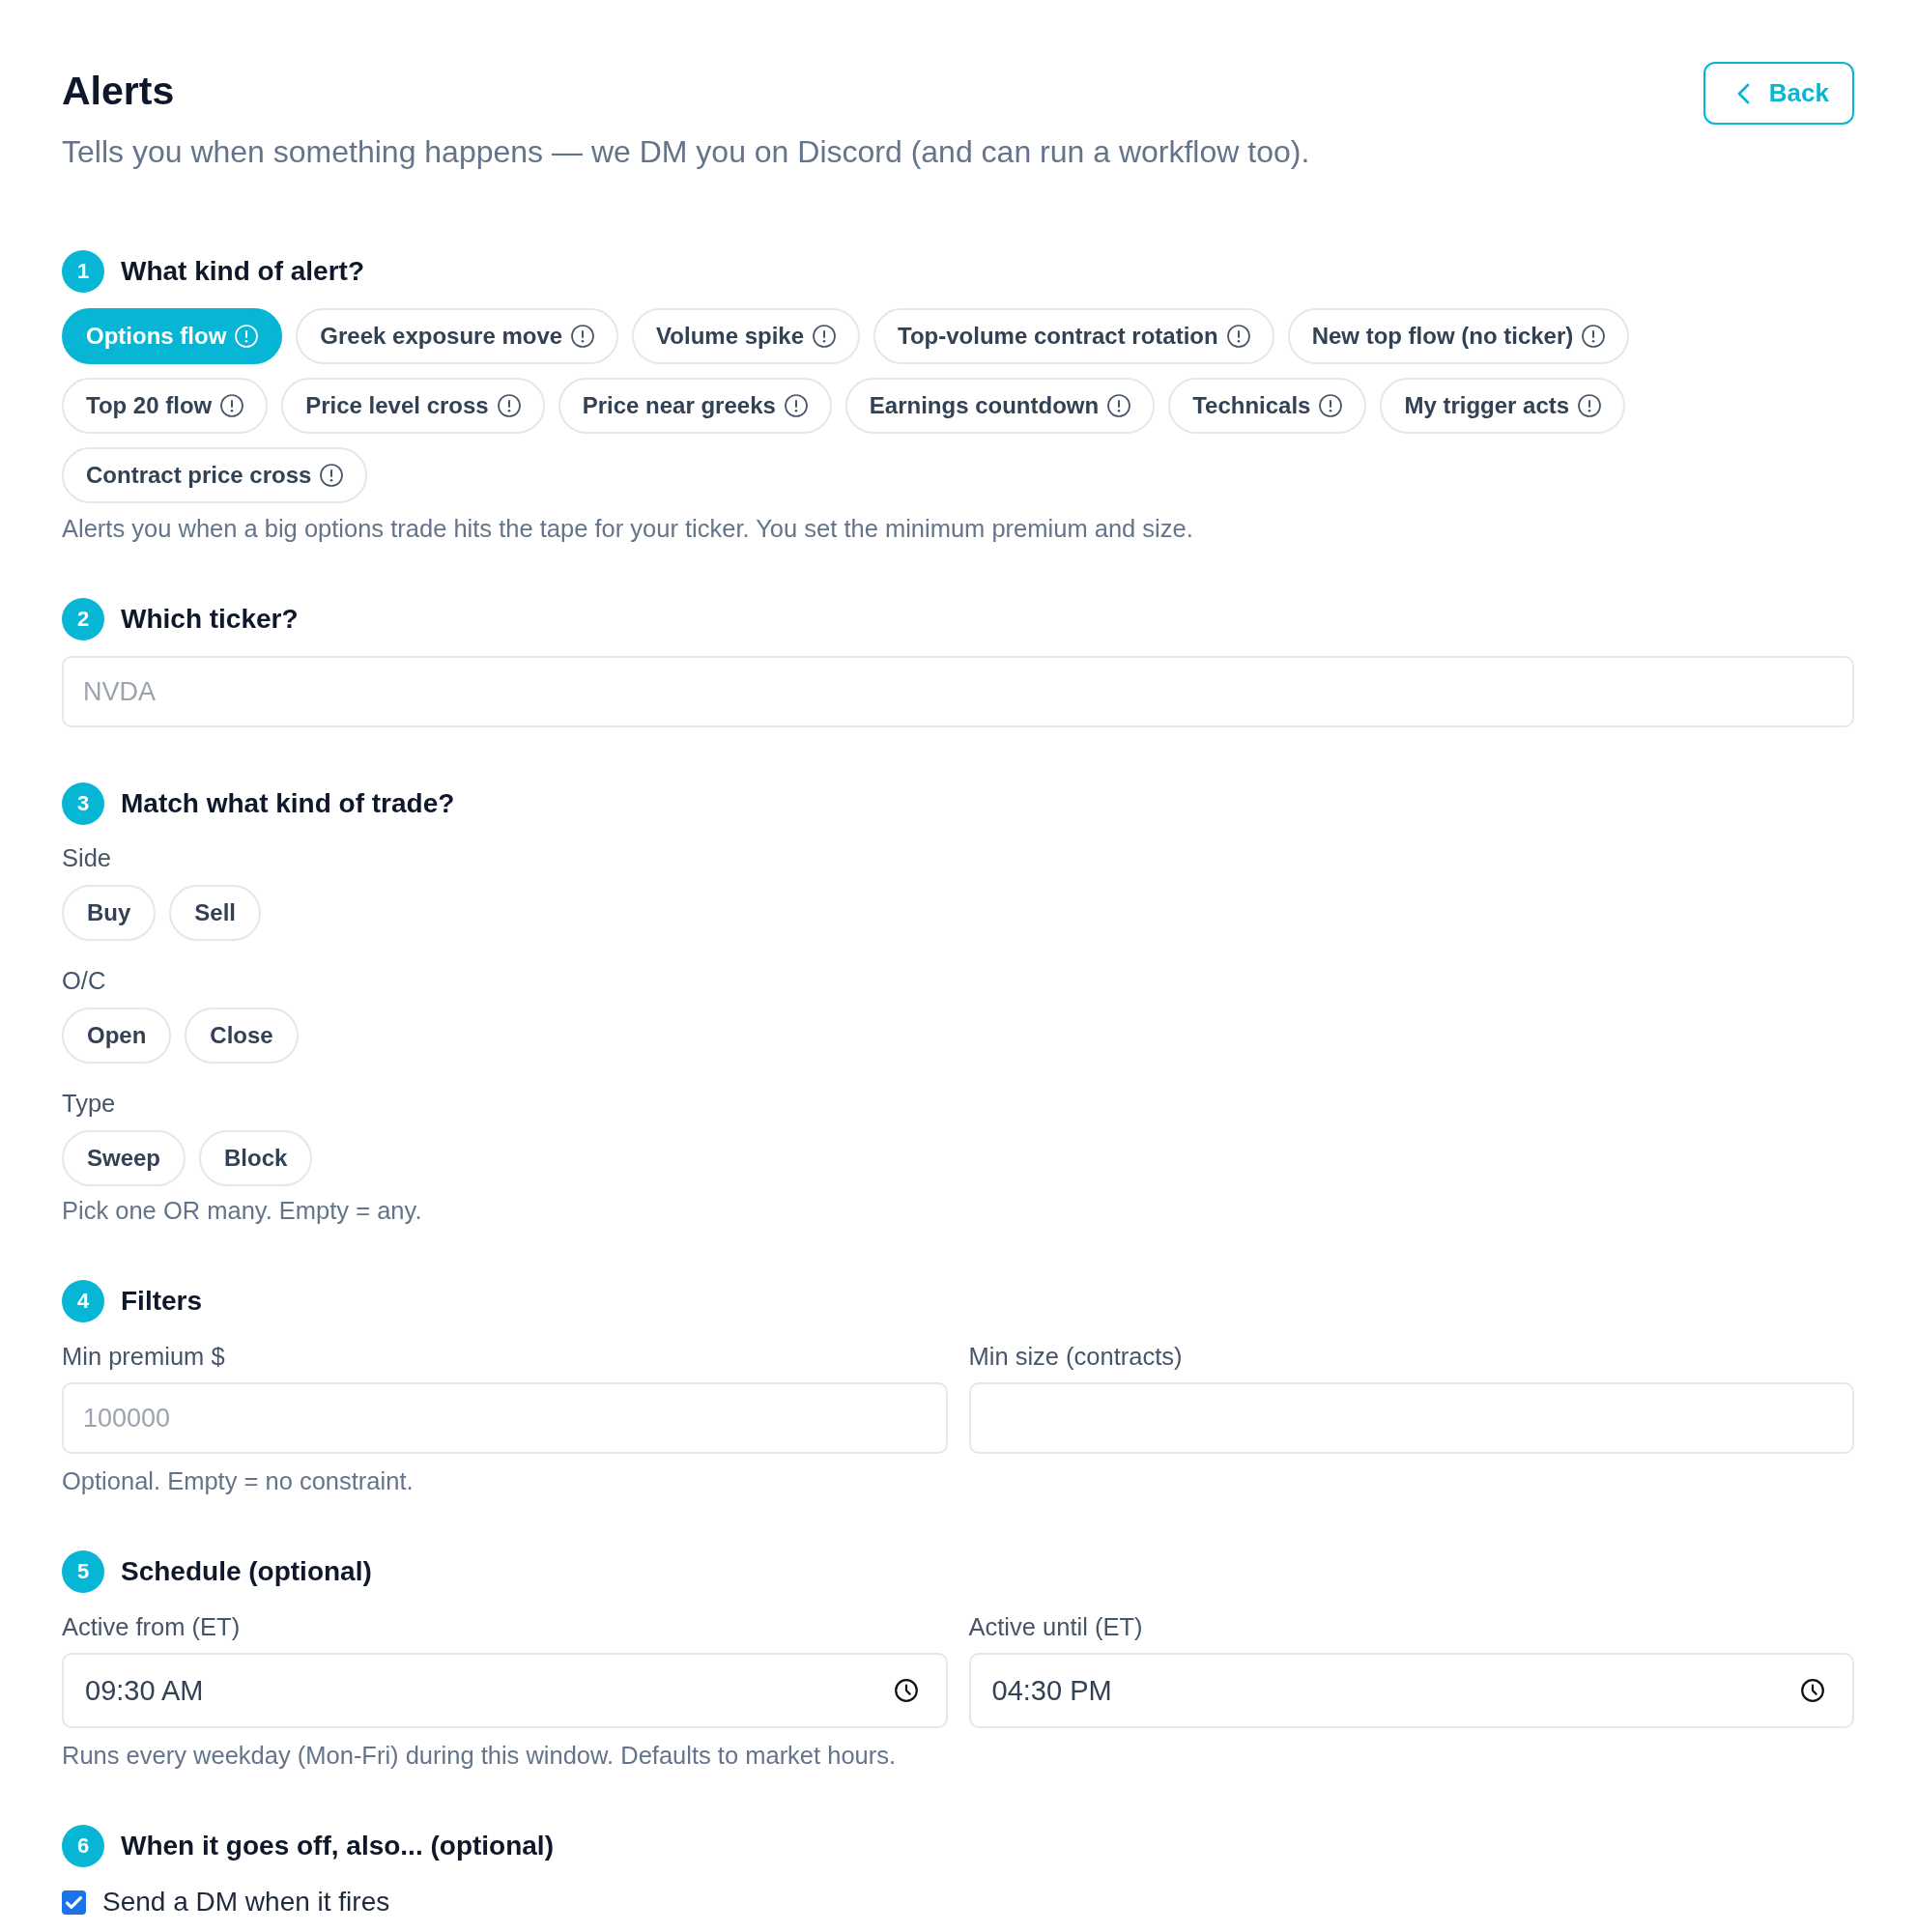 This screenshot has height=1932, width=1917. What do you see at coordinates (83, 271) in the screenshot?
I see `step-number: 1` at bounding box center [83, 271].